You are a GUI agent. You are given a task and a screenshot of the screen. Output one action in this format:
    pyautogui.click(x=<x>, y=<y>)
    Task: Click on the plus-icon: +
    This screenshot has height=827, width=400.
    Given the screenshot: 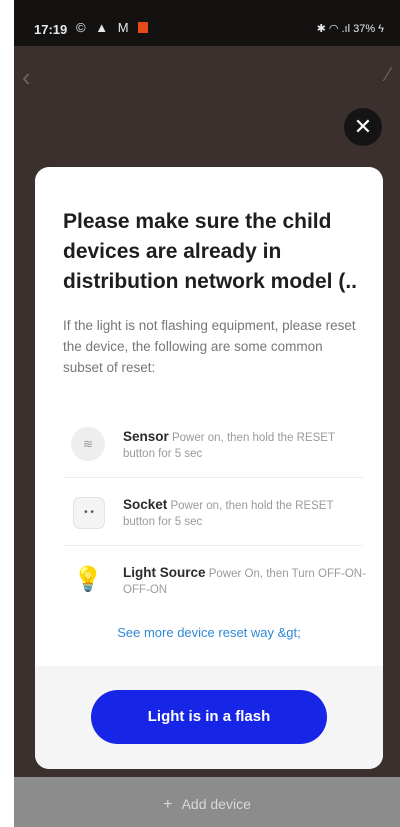 What is the action you would take?
    pyautogui.click(x=168, y=804)
    